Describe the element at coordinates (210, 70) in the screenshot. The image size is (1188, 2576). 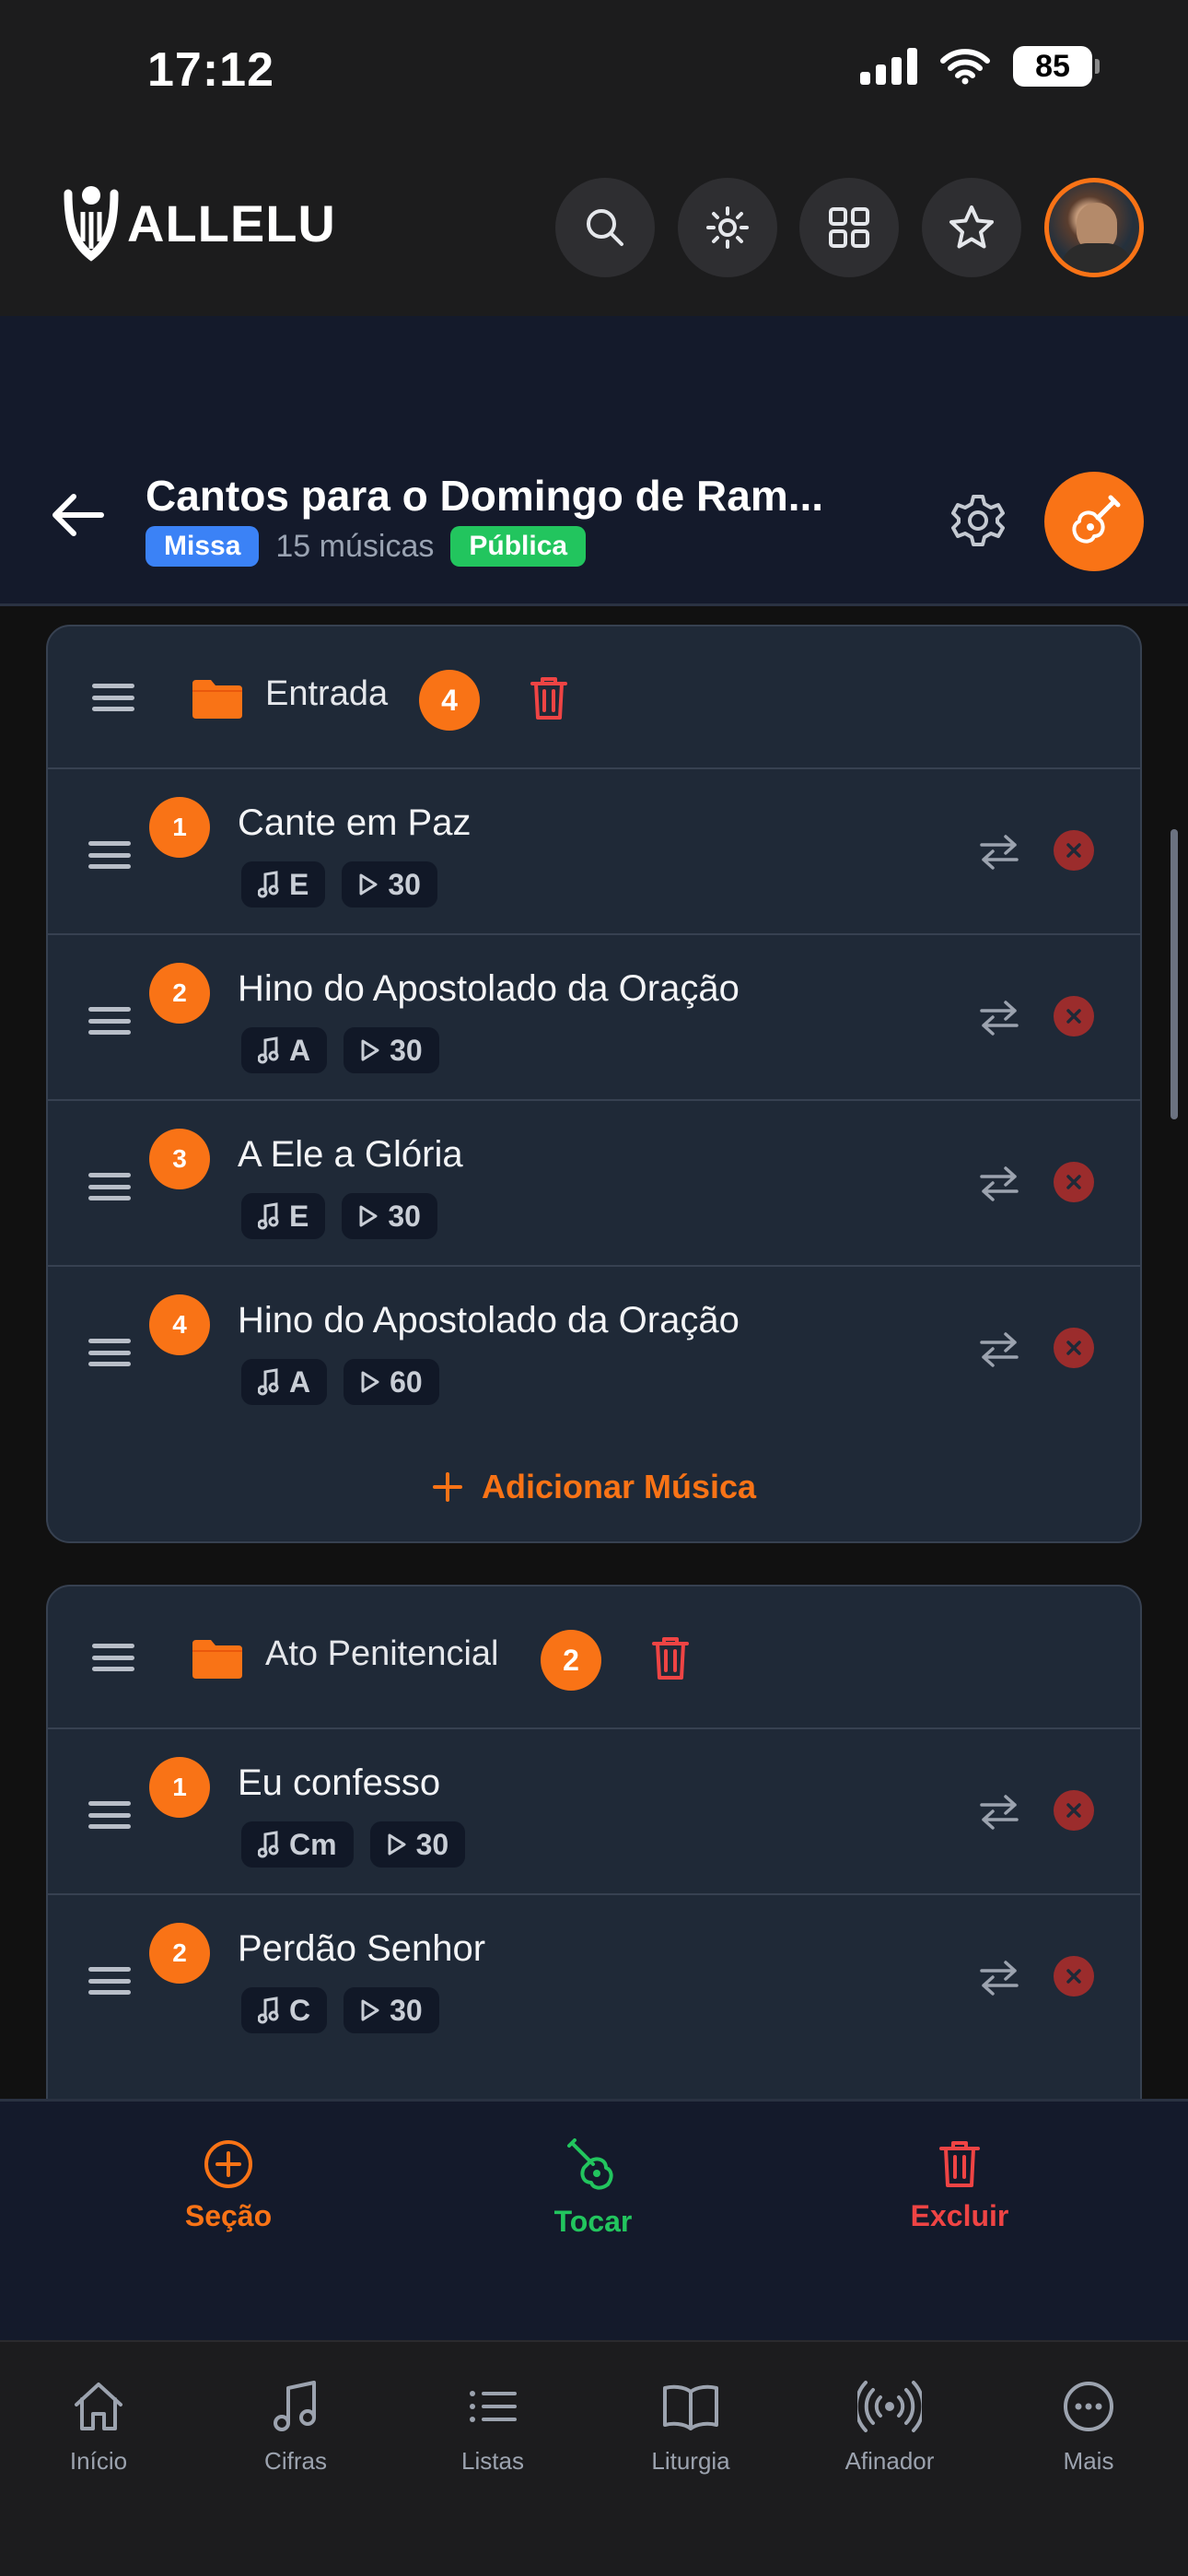
I see `status-time: 17:12` at that location.